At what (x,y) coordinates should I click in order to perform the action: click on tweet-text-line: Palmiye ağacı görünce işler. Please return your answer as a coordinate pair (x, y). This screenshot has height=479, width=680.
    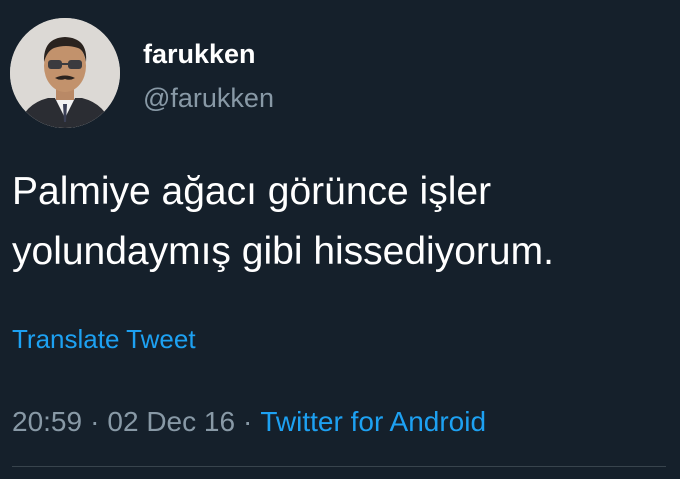
    Looking at the image, I should click on (252, 191).